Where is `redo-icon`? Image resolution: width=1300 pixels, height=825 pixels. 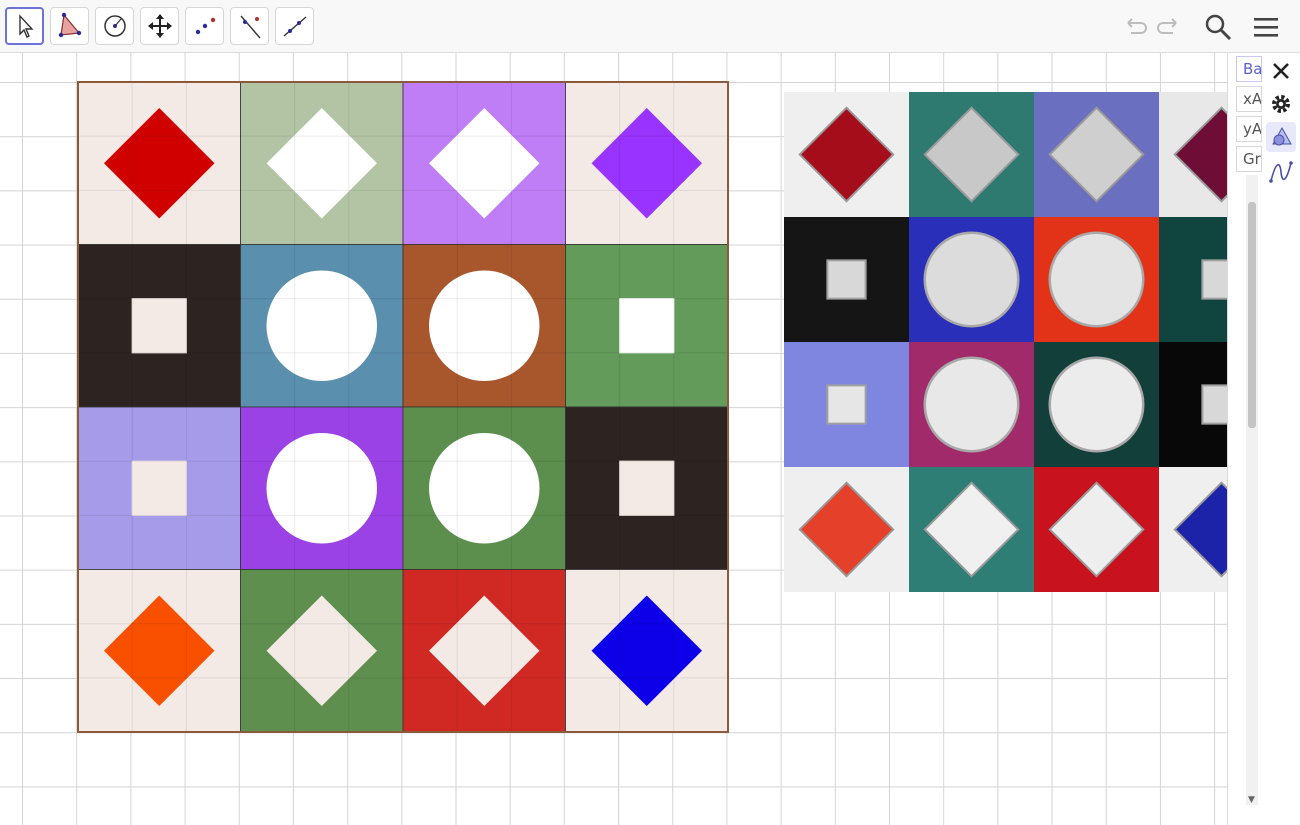
redo-icon is located at coordinates (1167, 26).